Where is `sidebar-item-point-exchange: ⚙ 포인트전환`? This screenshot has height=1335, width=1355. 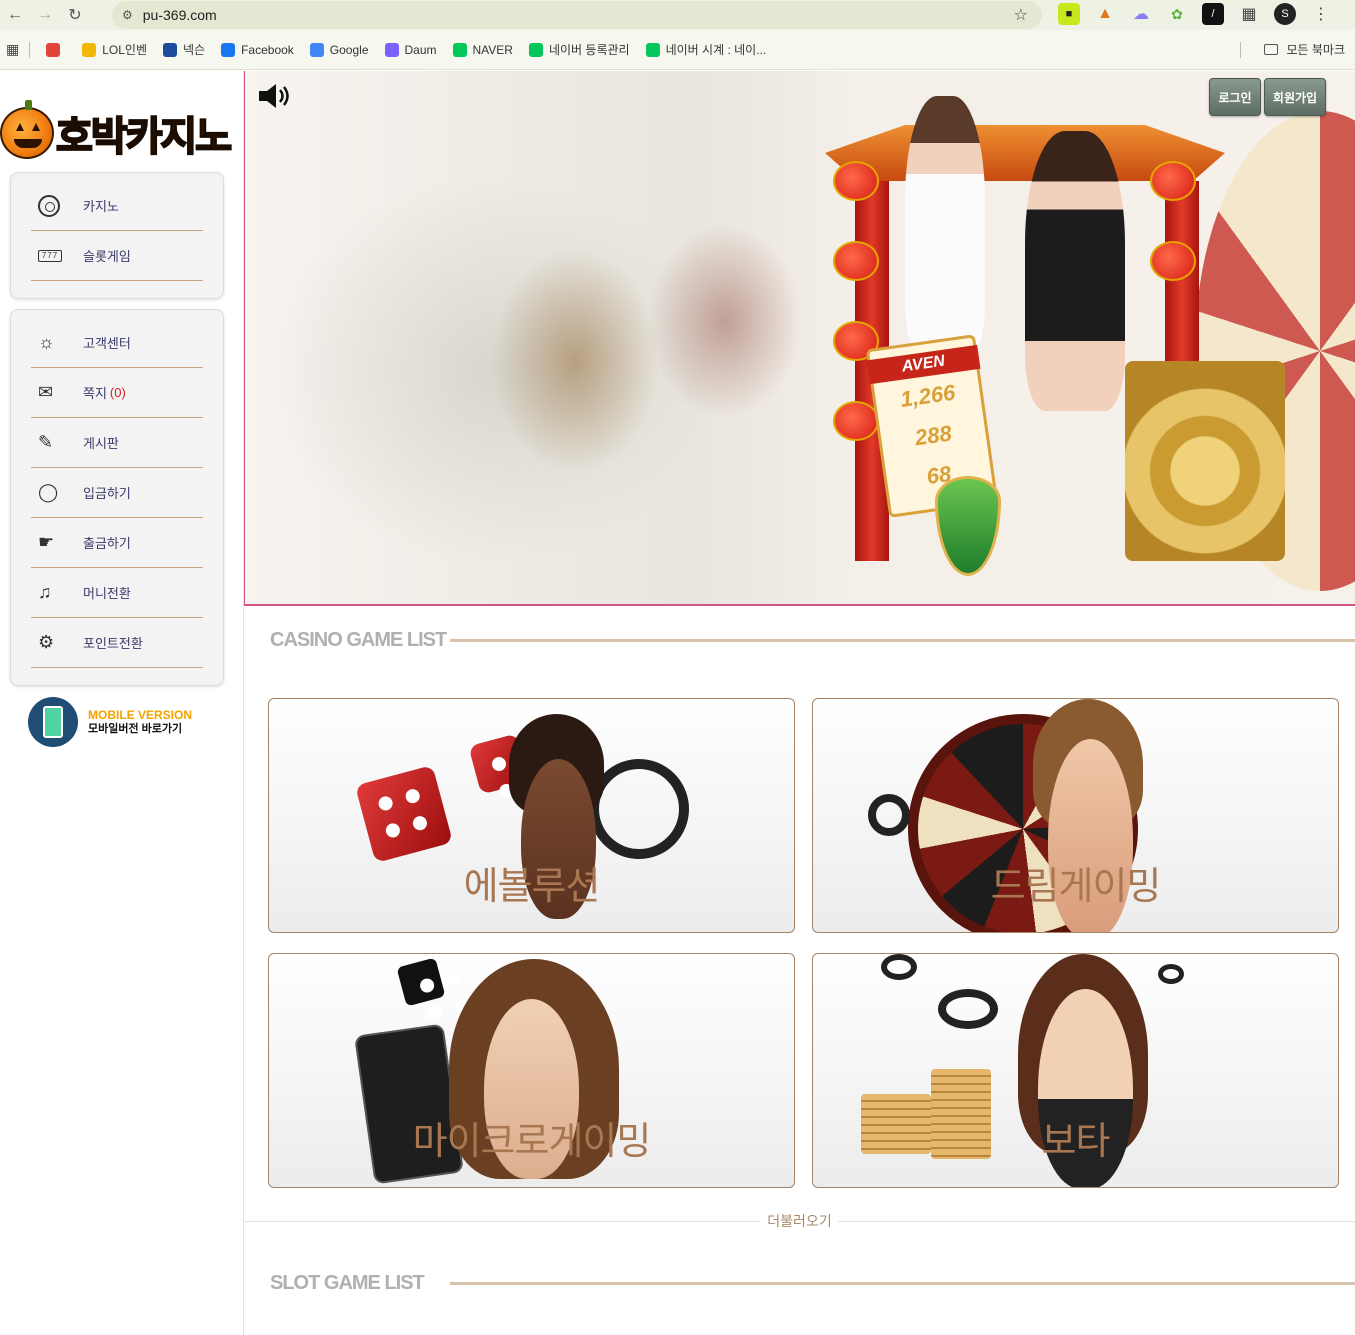 sidebar-item-point-exchange: ⚙ 포인트전환 is located at coordinates (117, 643).